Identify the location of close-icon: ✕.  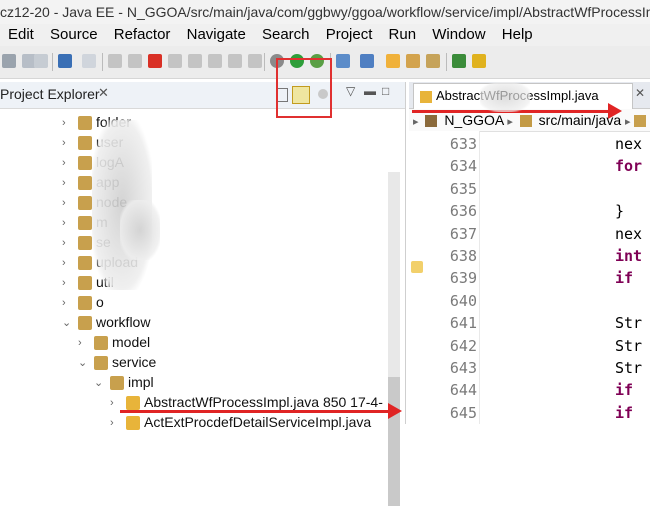
(103, 93).